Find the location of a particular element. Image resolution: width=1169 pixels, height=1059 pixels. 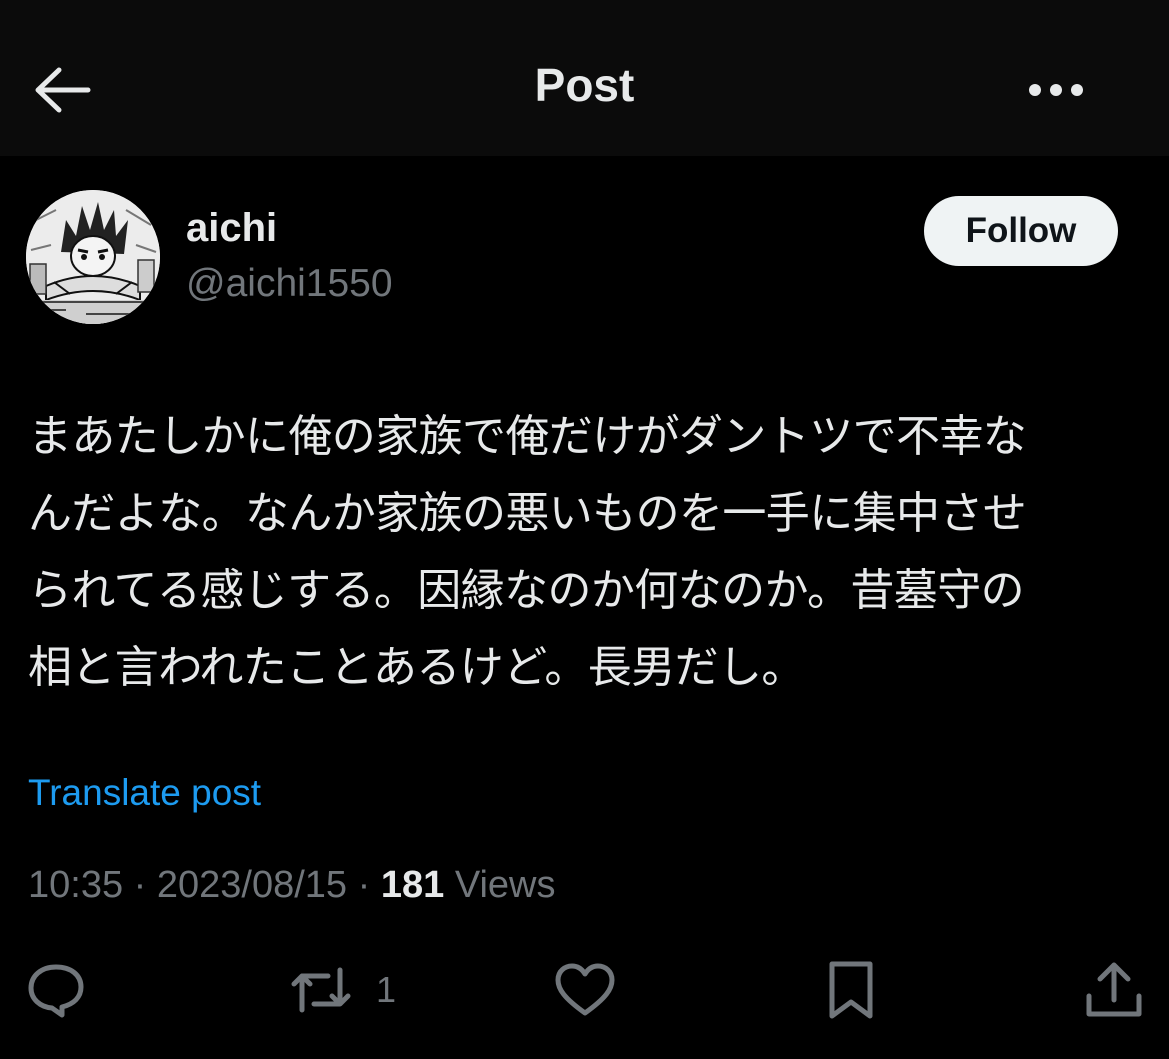

post-date: 2023/08/15 is located at coordinates (252, 885).